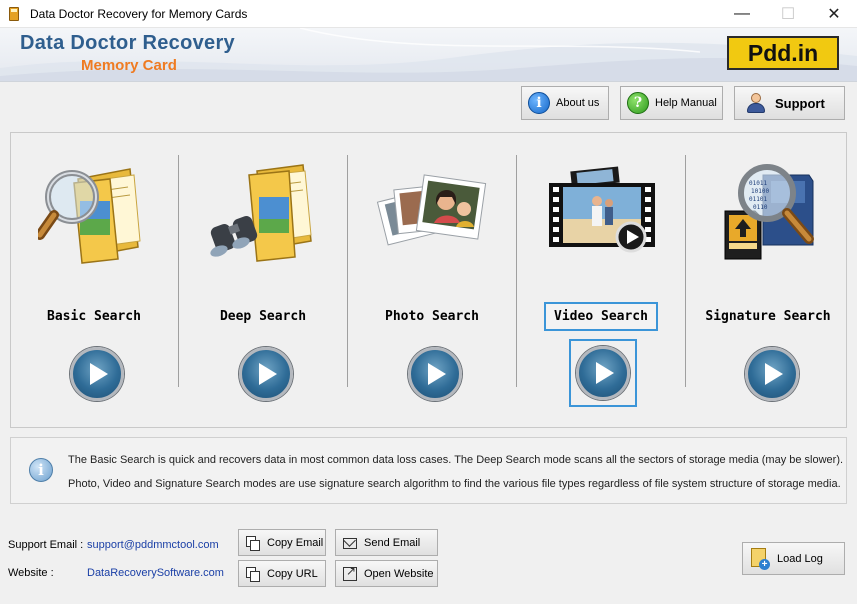 Image resolution: width=857 pixels, height=604 pixels. I want to click on search-mode-deep: Deep Search, so click(263, 281).